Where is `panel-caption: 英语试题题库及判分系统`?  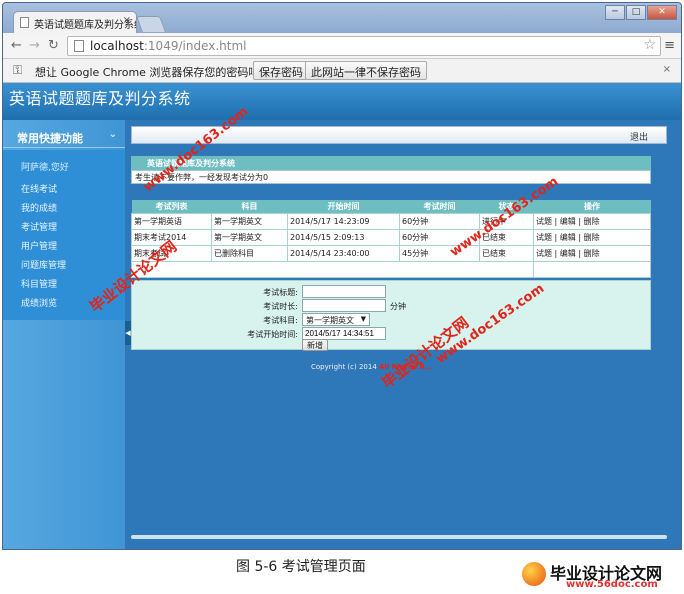
panel-caption: 英语试题题库及判分系统 is located at coordinates (391, 163).